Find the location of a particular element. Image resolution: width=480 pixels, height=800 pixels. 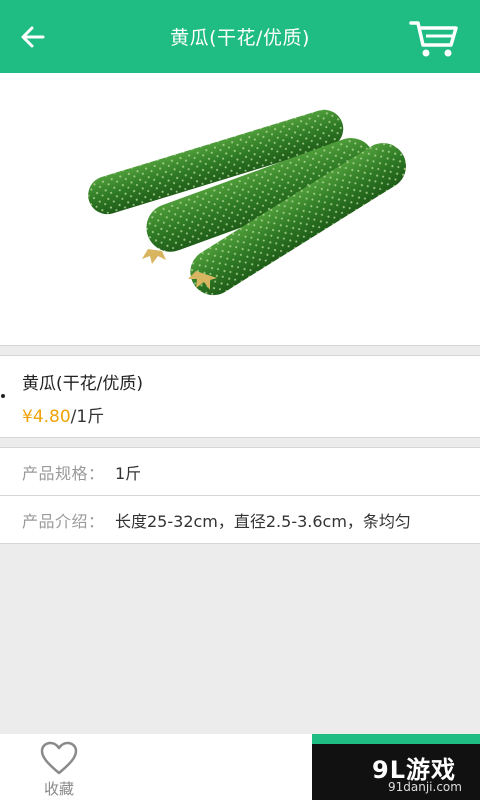

spec-intro-value: 长度25-32cm，直径2.5-3.6cm，条均匀 is located at coordinates (263, 521).